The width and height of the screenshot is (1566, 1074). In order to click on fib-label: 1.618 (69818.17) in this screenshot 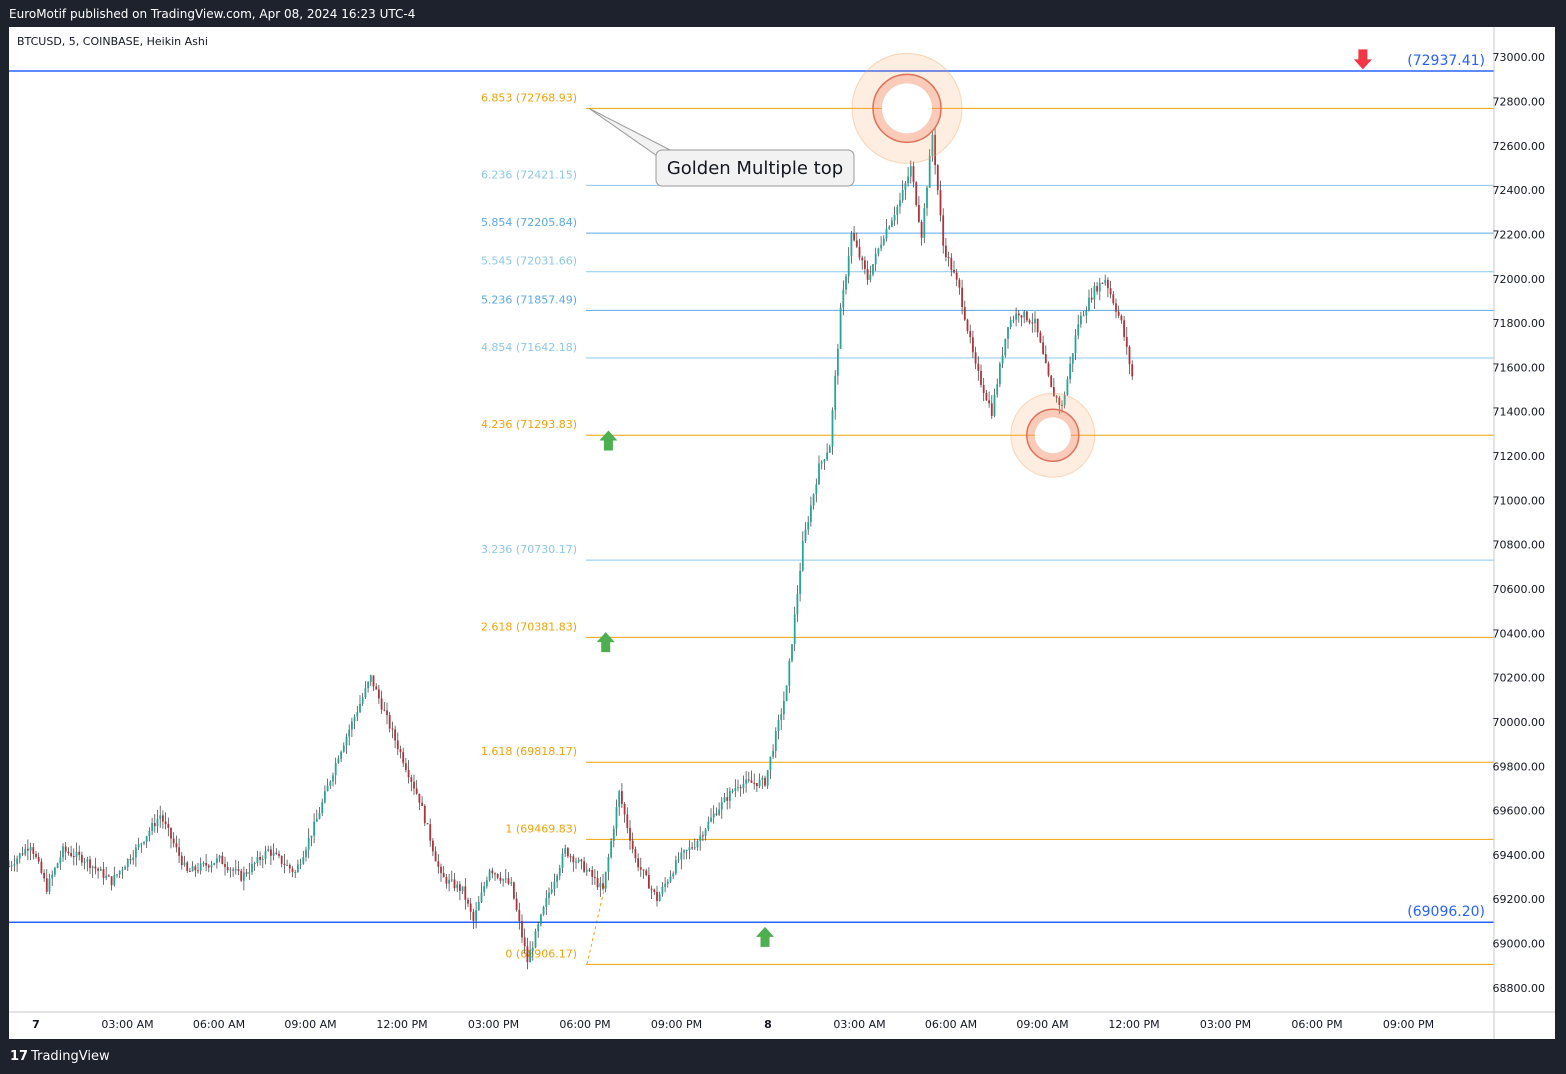, I will do `click(529, 751)`.